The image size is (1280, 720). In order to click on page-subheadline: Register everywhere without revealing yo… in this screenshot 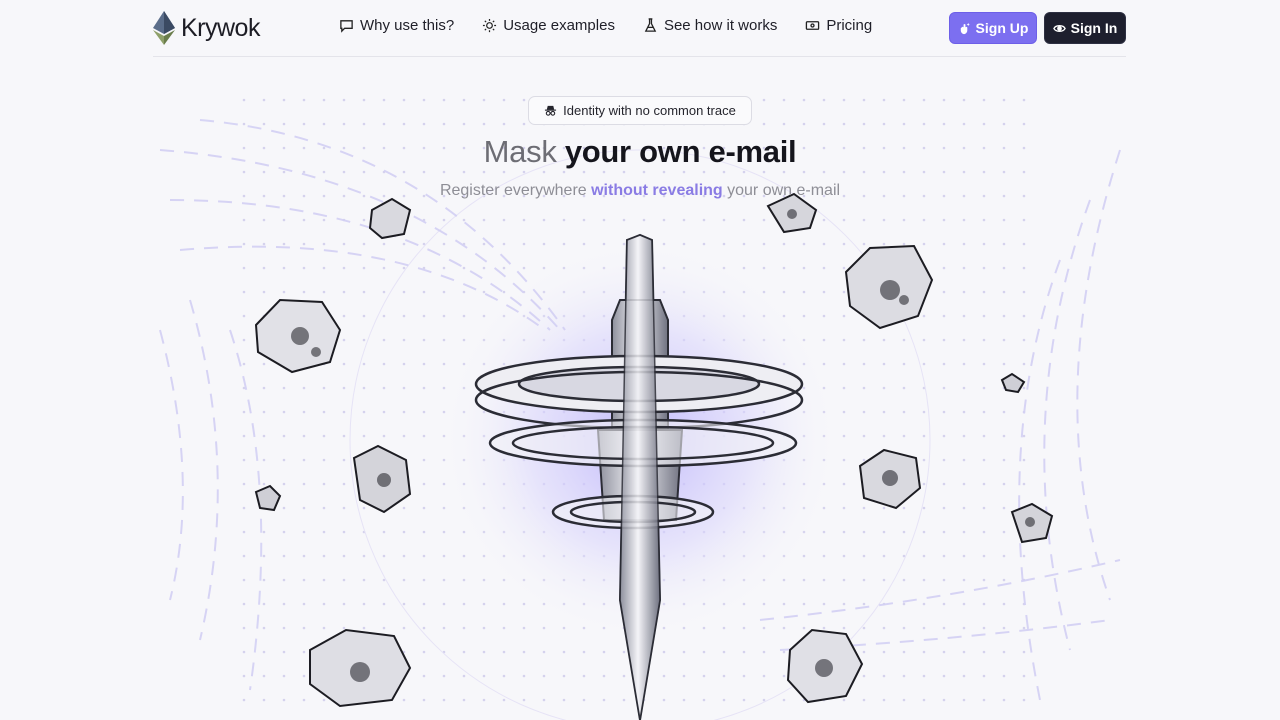, I will do `click(640, 191)`.